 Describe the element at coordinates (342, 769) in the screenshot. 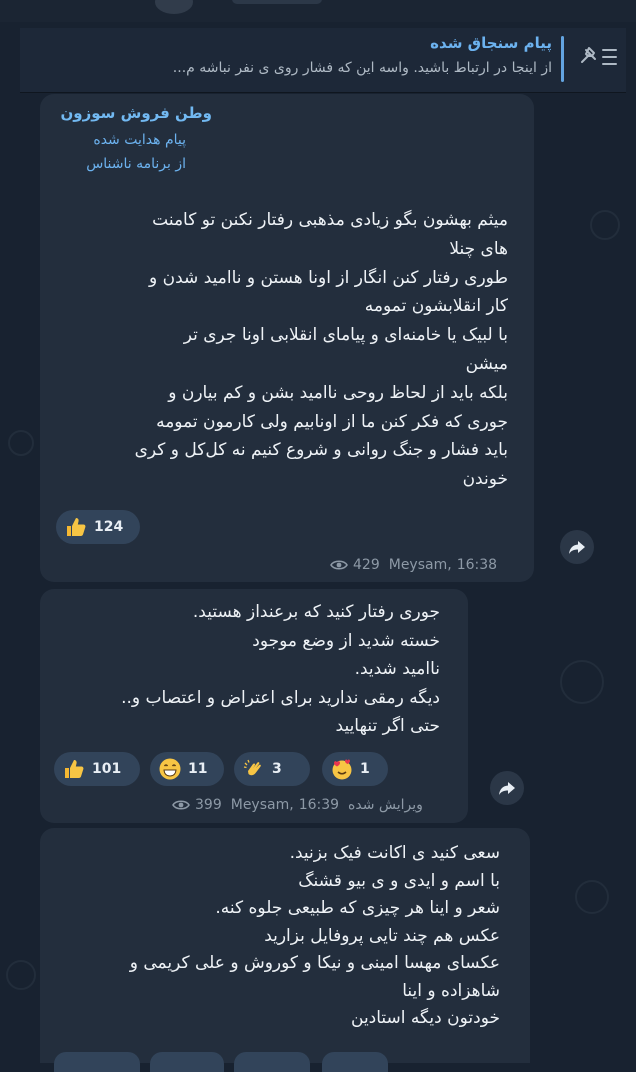

I see `hearts-face-icon` at that location.